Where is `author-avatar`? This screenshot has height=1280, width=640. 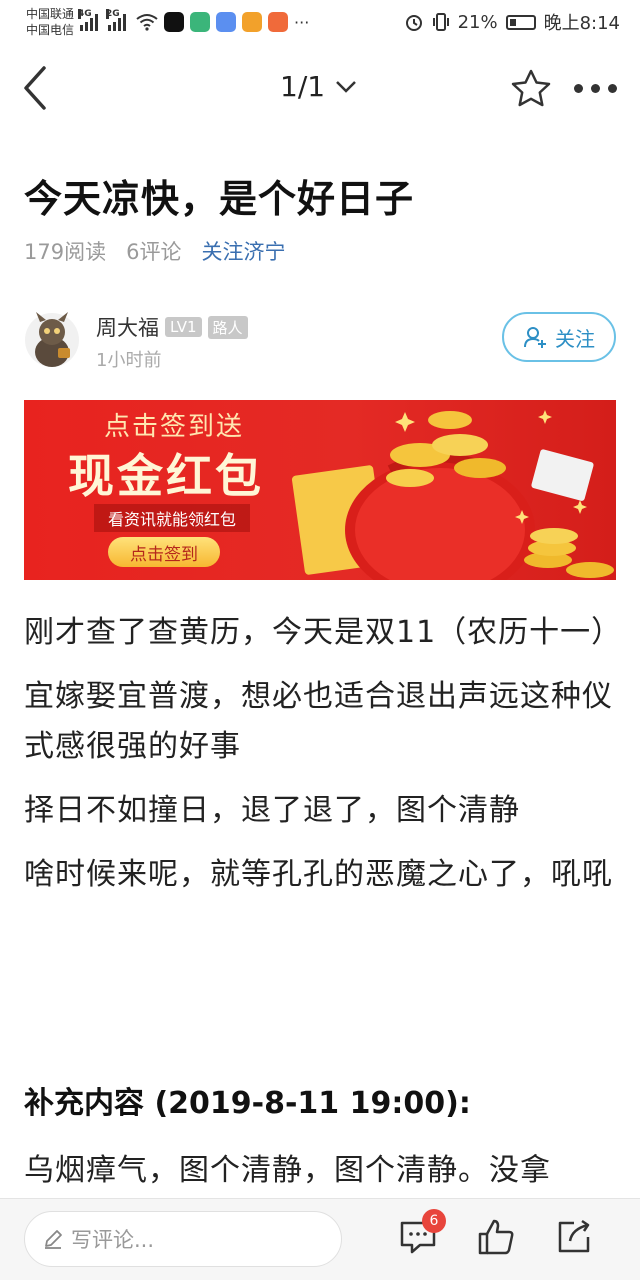
author-avatar is located at coordinates (52, 340).